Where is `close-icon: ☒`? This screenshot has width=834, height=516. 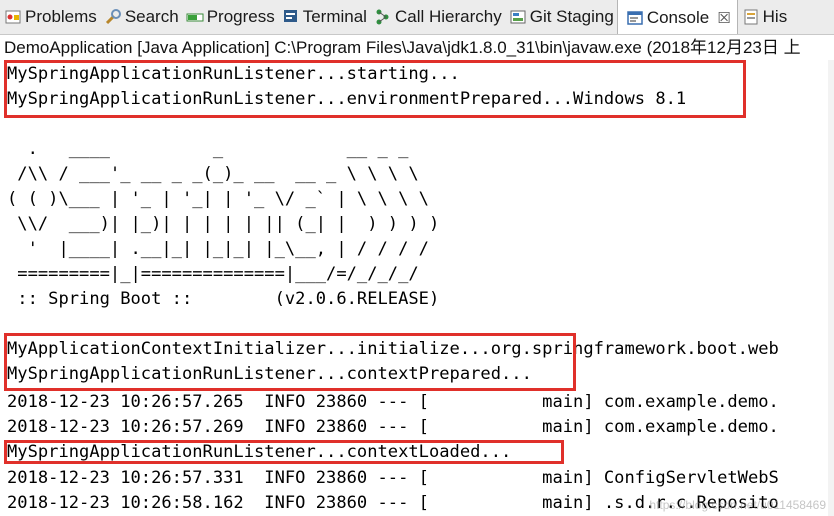
close-icon: ☒ is located at coordinates (723, 18).